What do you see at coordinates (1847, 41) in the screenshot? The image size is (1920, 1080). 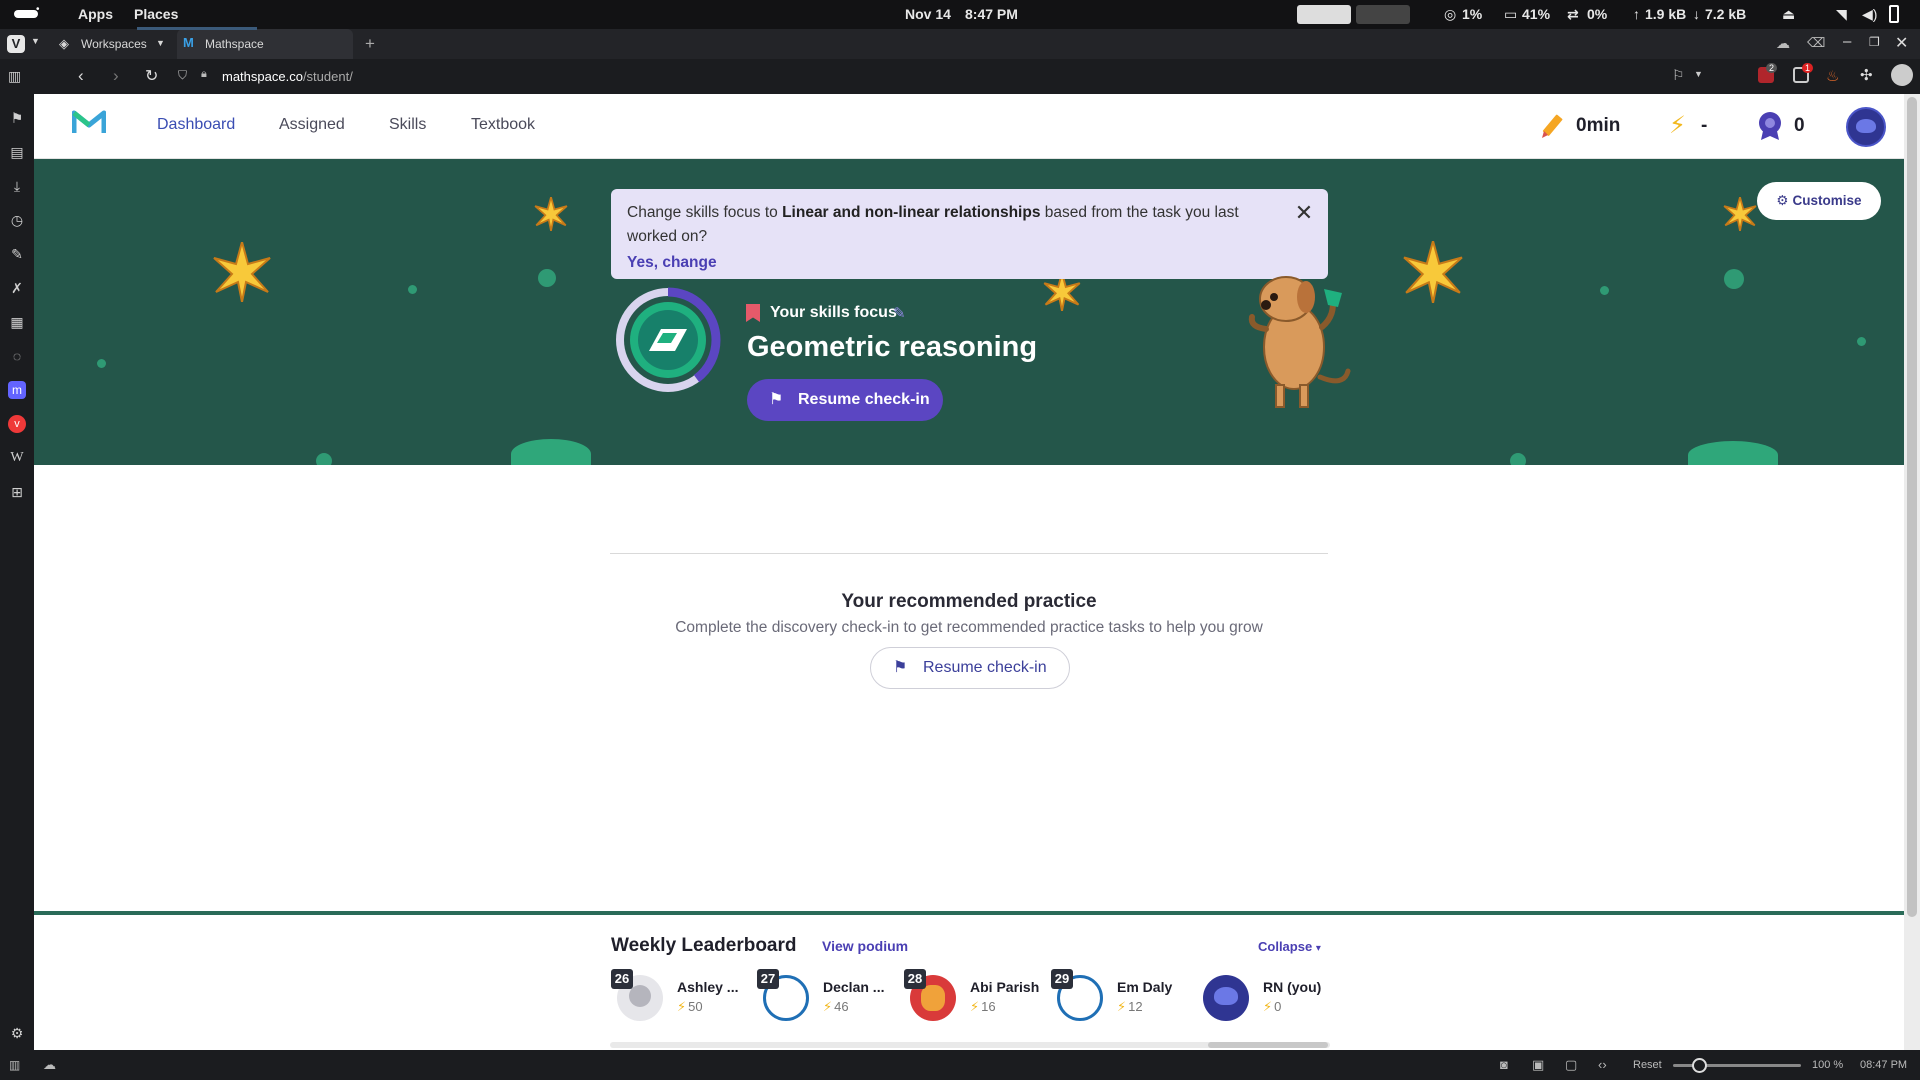 I see `minimize-icon: –` at bounding box center [1847, 41].